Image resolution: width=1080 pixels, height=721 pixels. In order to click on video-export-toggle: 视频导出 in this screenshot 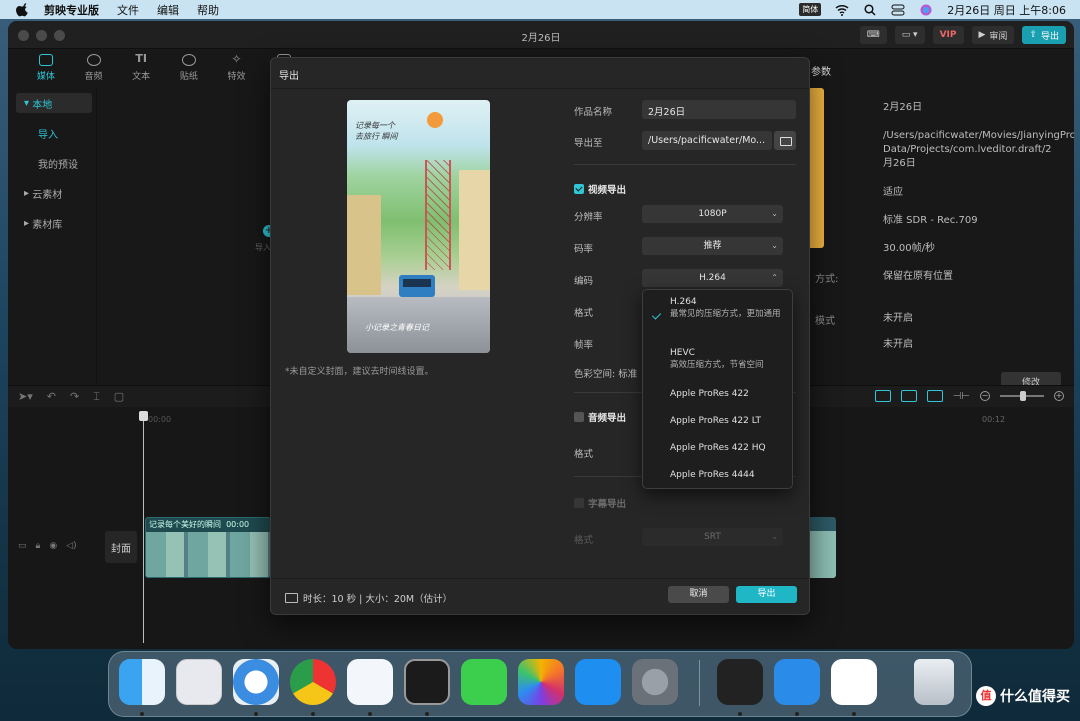, I will do `click(600, 189)`.